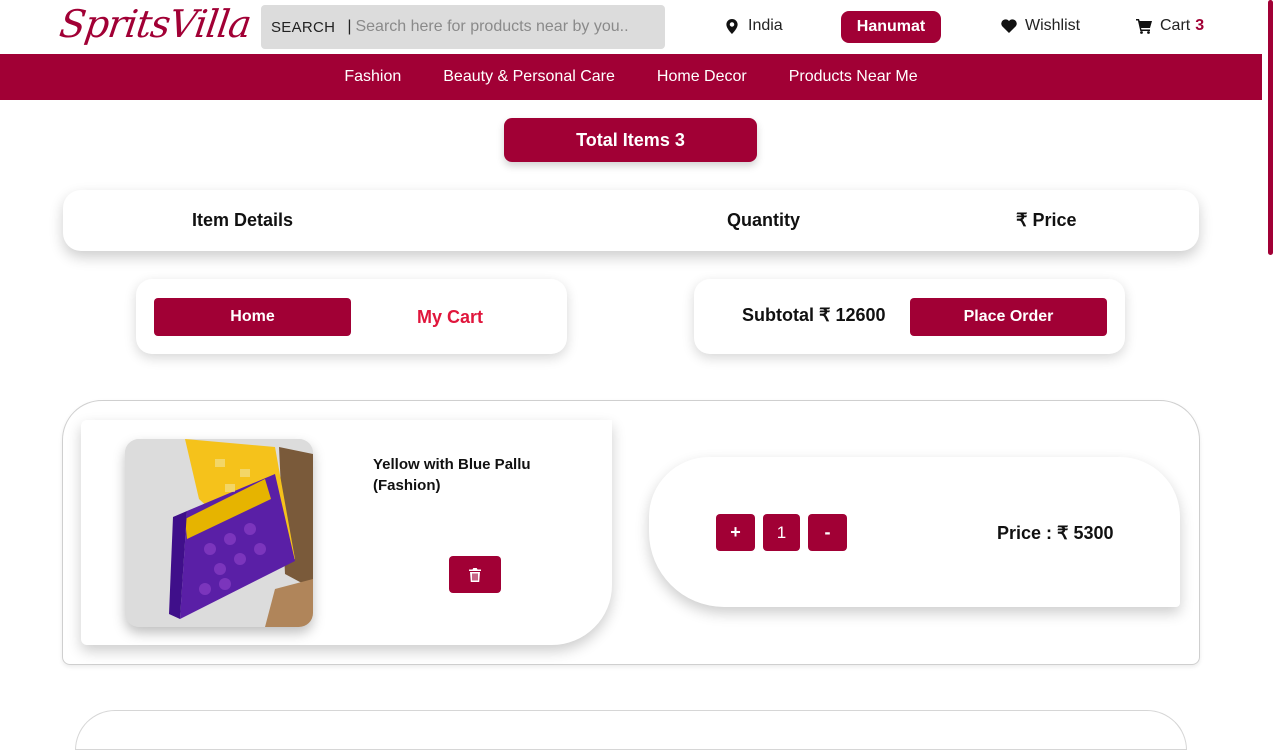 The image size is (1280, 750). Describe the element at coordinates (1270, 127) in the screenshot. I see `scrollbar-thumb` at that location.